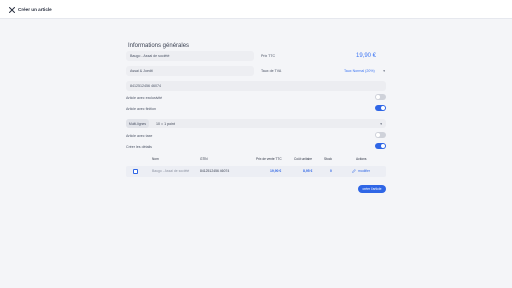 This screenshot has height=288, width=512. I want to click on points-value: 10 = 1 point, so click(165, 123).